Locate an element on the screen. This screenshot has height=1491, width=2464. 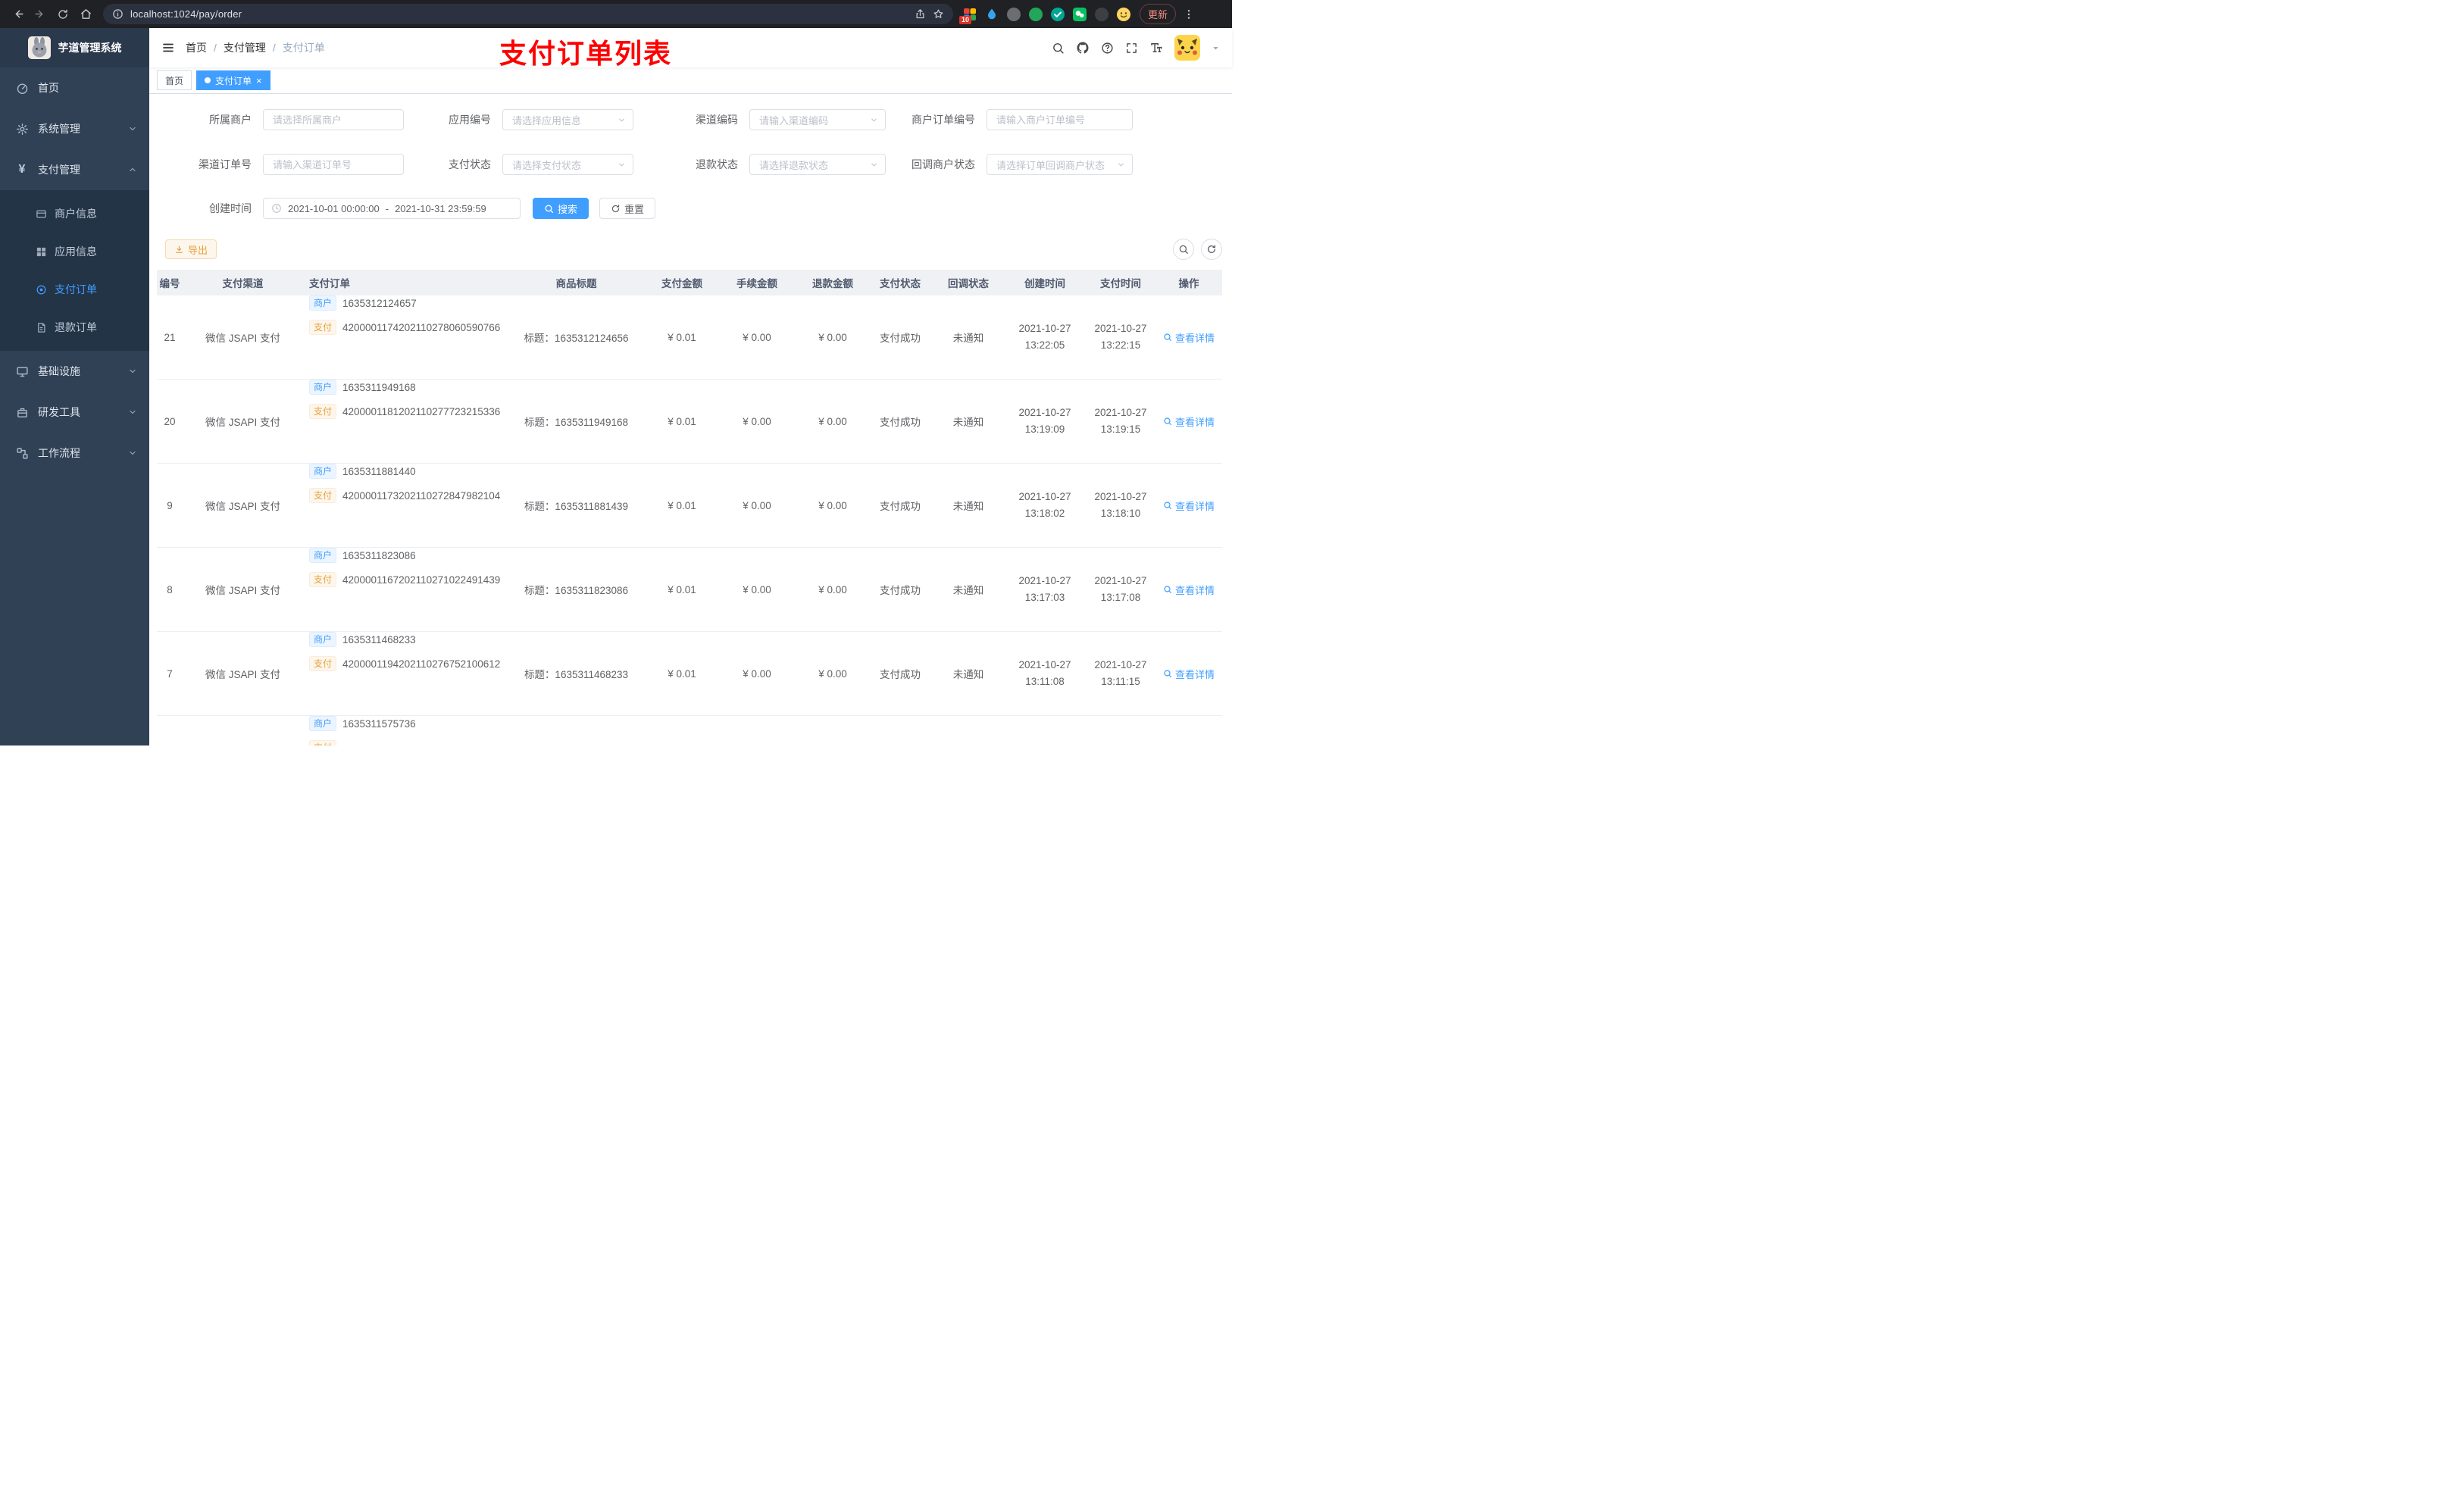
browser-menu-button is located at coordinates (1189, 14).